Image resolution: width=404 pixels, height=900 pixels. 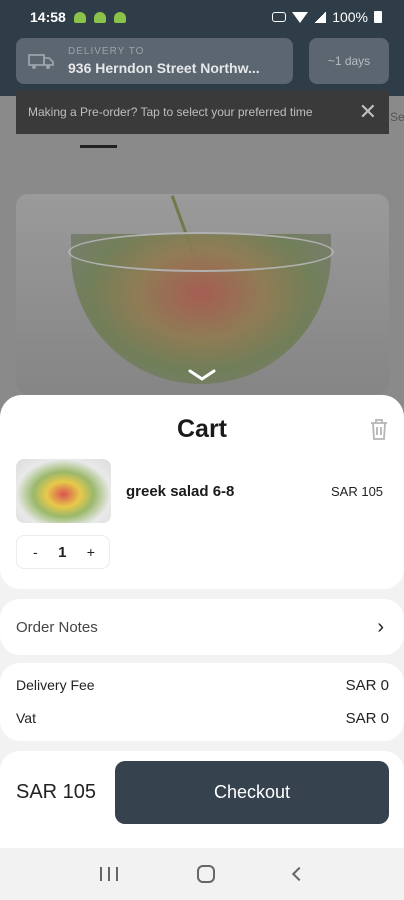 I want to click on quantity-stepper: - 1 +, so click(x=63, y=552).